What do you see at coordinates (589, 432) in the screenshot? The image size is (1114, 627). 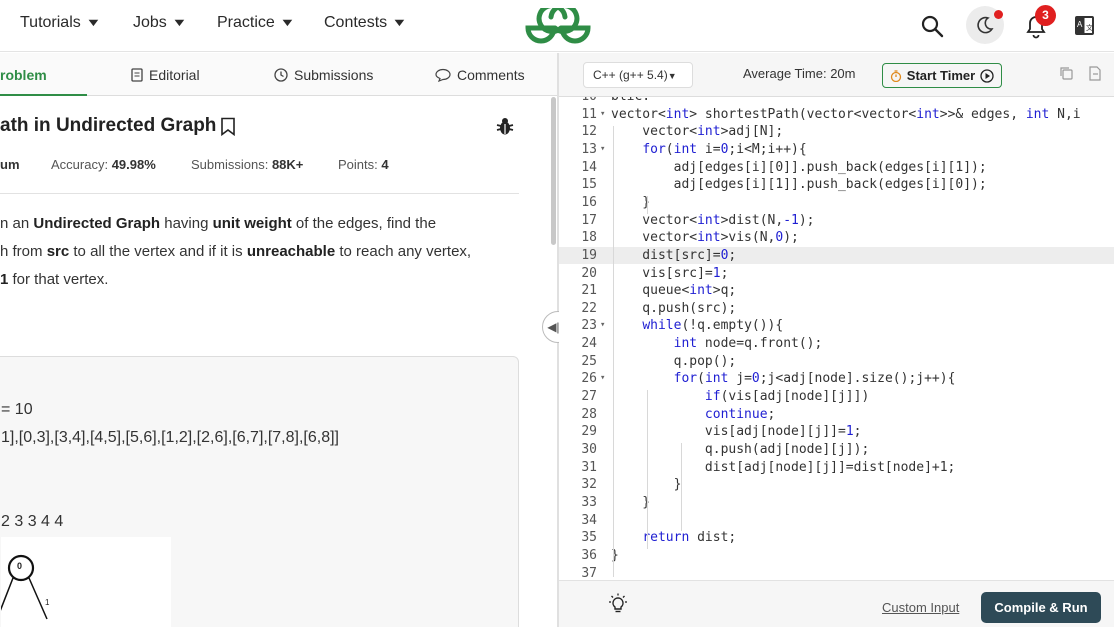 I see `line-number: 29` at bounding box center [589, 432].